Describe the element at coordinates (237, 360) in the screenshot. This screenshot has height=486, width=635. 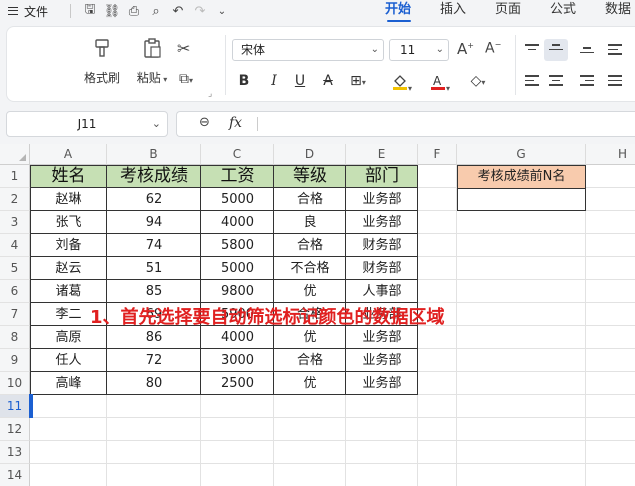
I see `table-cell: 3000` at that location.